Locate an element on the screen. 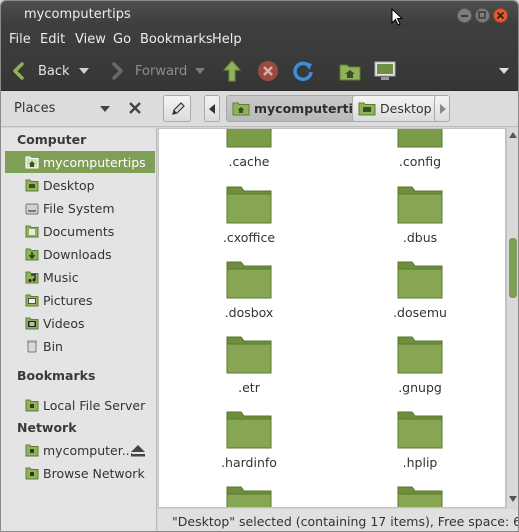 This screenshot has width=519, height=532. arrow-up-icon is located at coordinates (232, 71).